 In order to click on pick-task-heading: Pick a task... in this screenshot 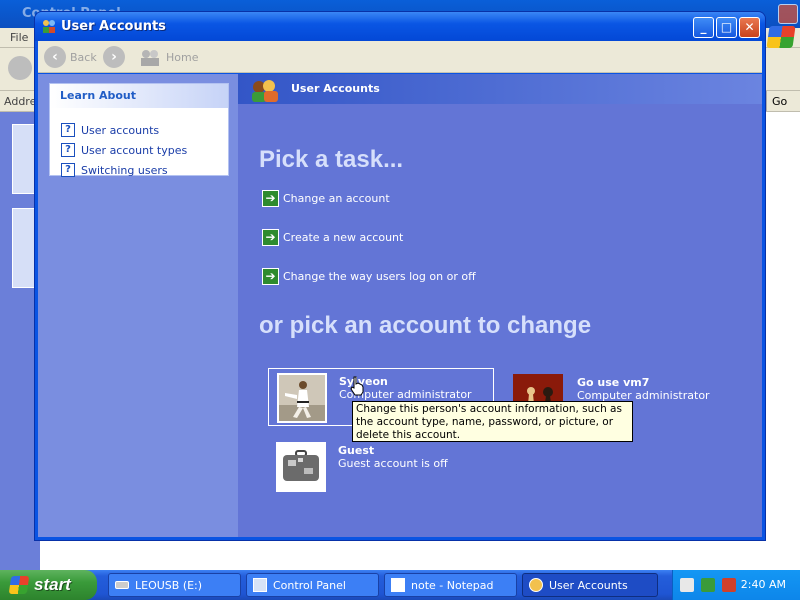, I will do `click(331, 159)`.